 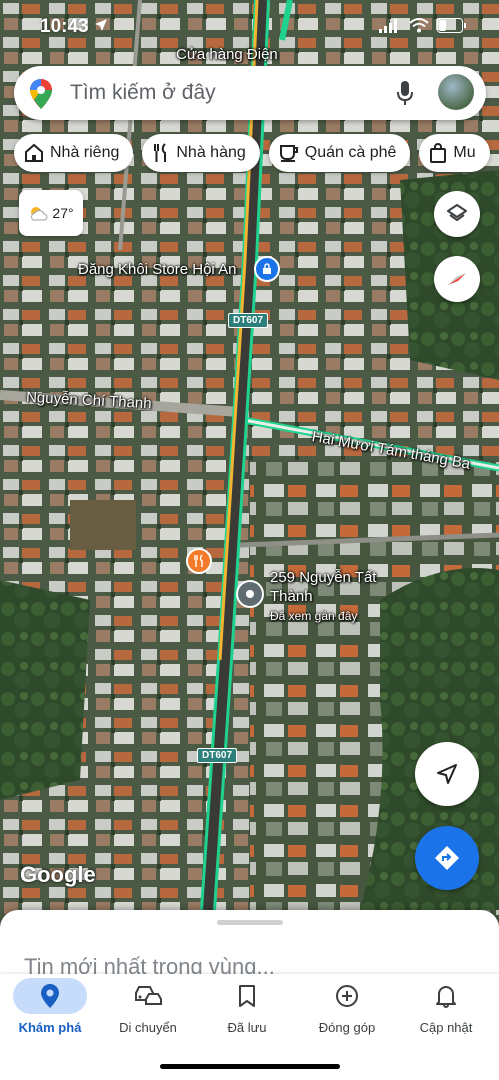 I want to click on map-label-pin-sub: Đã xem gần đây, so click(x=314, y=616).